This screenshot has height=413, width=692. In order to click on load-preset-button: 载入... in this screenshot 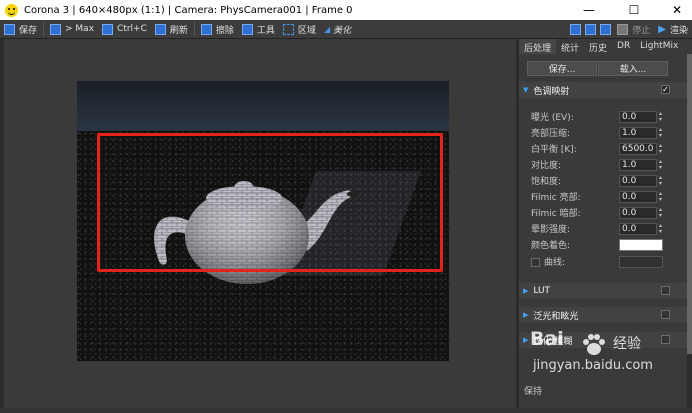, I will do `click(633, 68)`.